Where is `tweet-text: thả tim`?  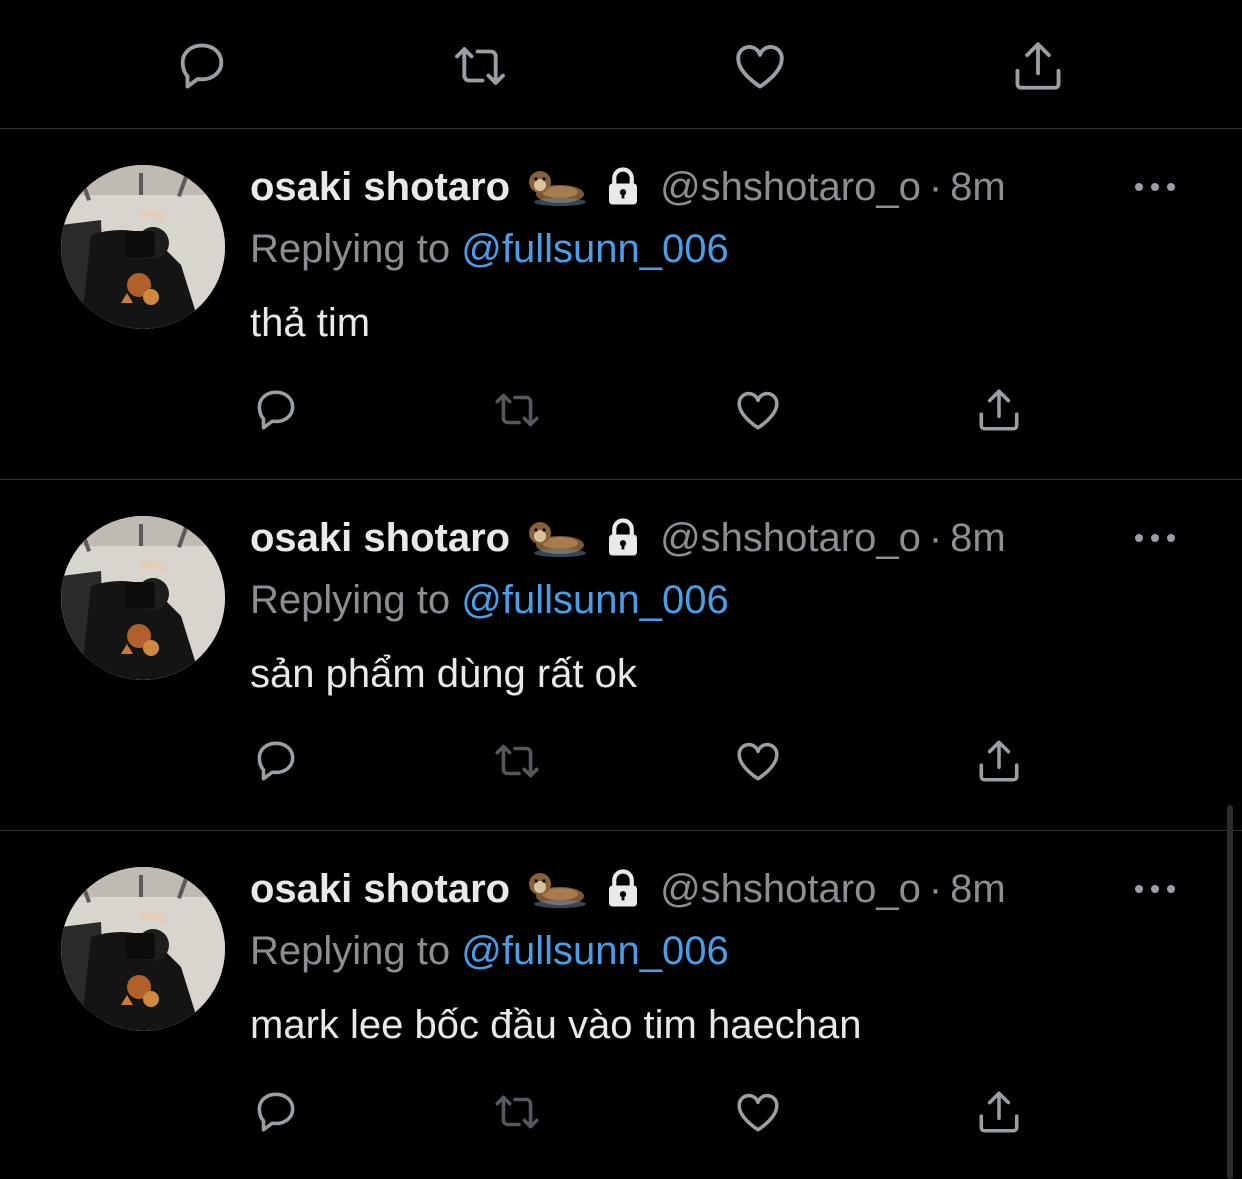
tweet-text: thả tim is located at coordinates (310, 323).